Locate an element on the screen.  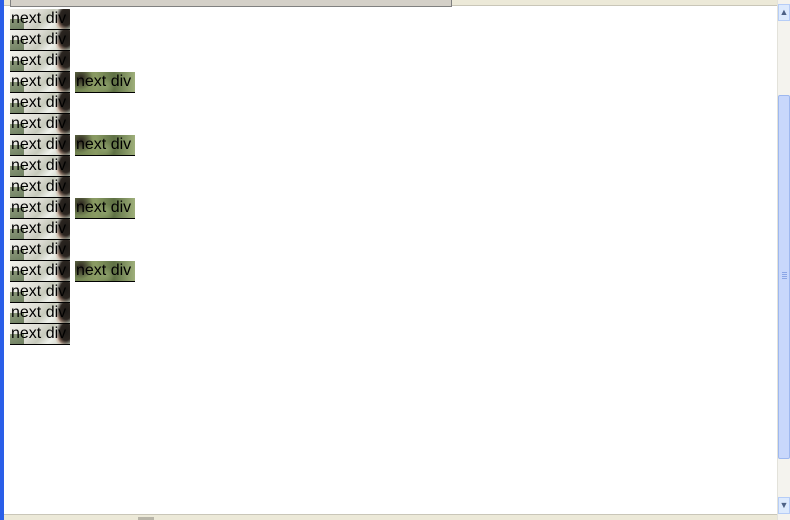
vertical-scrollbar: ▲ ▼ is located at coordinates (783, 260).